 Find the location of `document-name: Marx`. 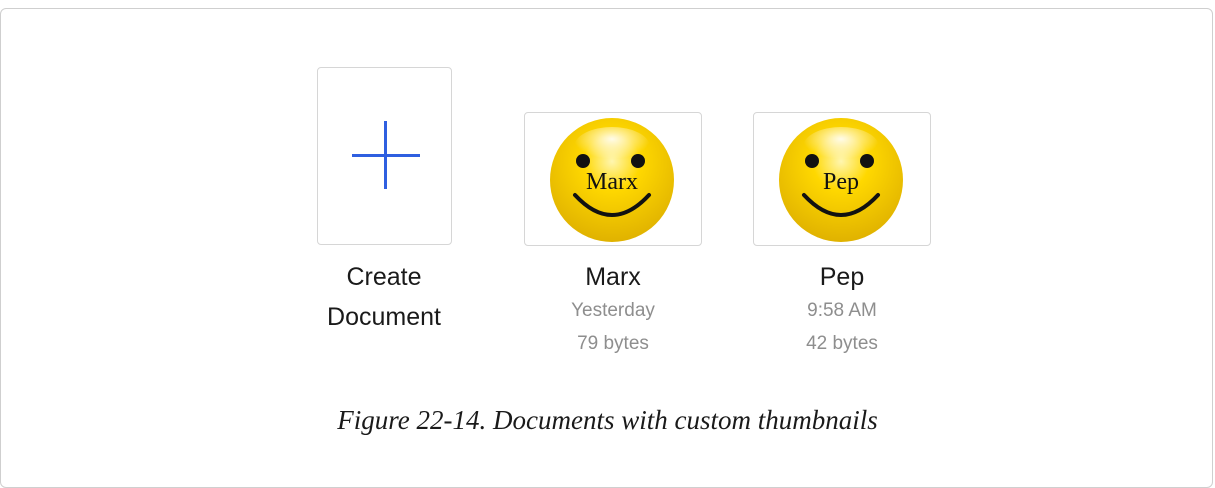

document-name: Marx is located at coordinates (613, 277).